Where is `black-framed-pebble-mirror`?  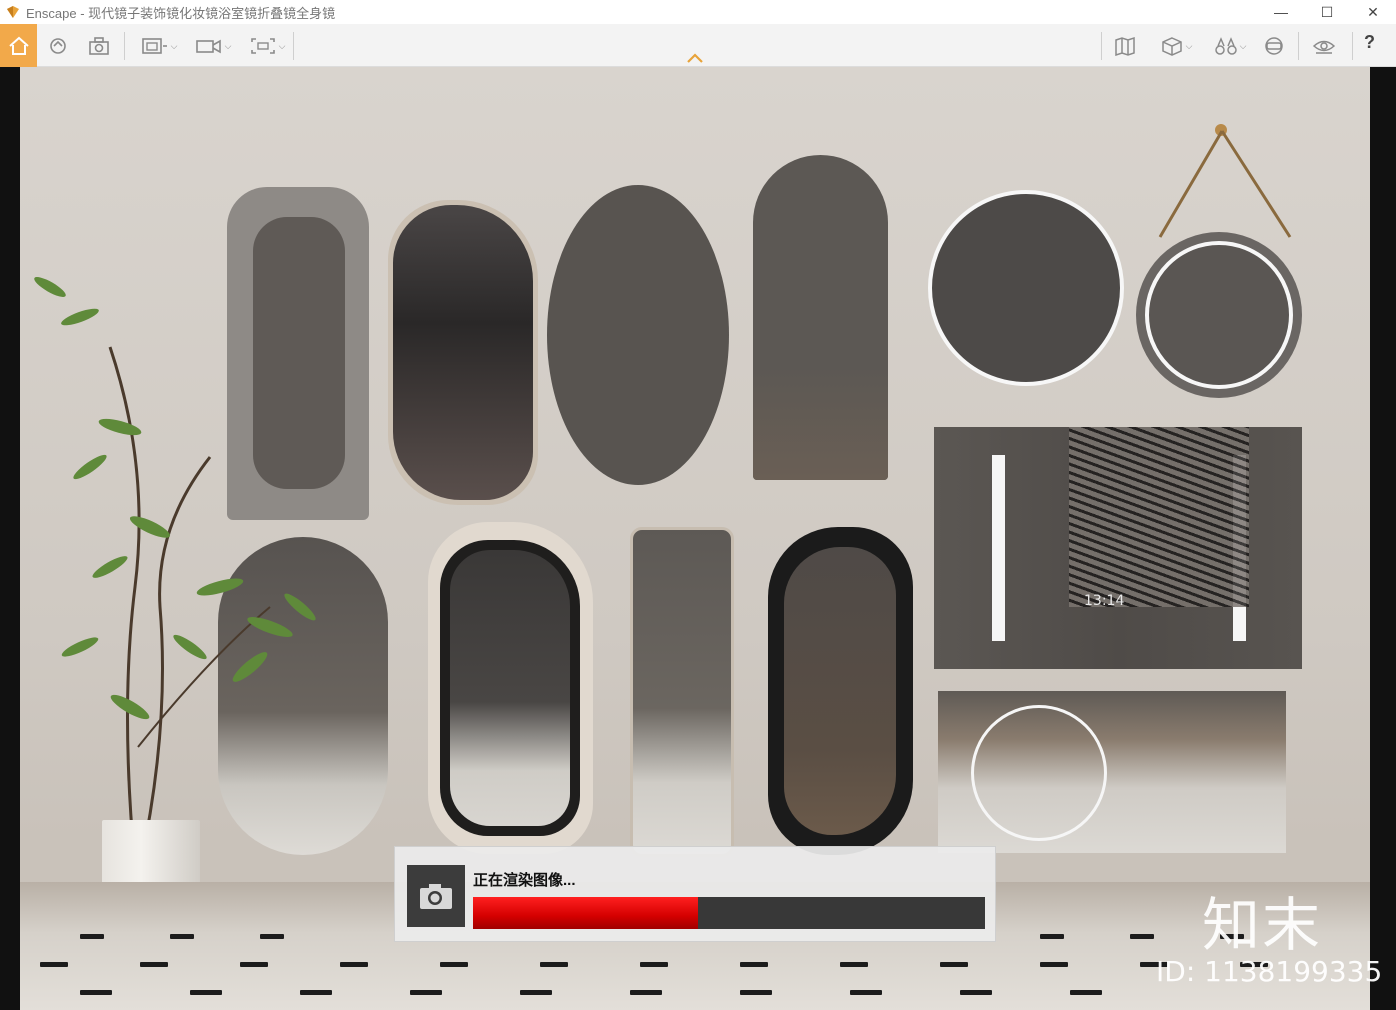
black-framed-pebble-mirror is located at coordinates (840, 691).